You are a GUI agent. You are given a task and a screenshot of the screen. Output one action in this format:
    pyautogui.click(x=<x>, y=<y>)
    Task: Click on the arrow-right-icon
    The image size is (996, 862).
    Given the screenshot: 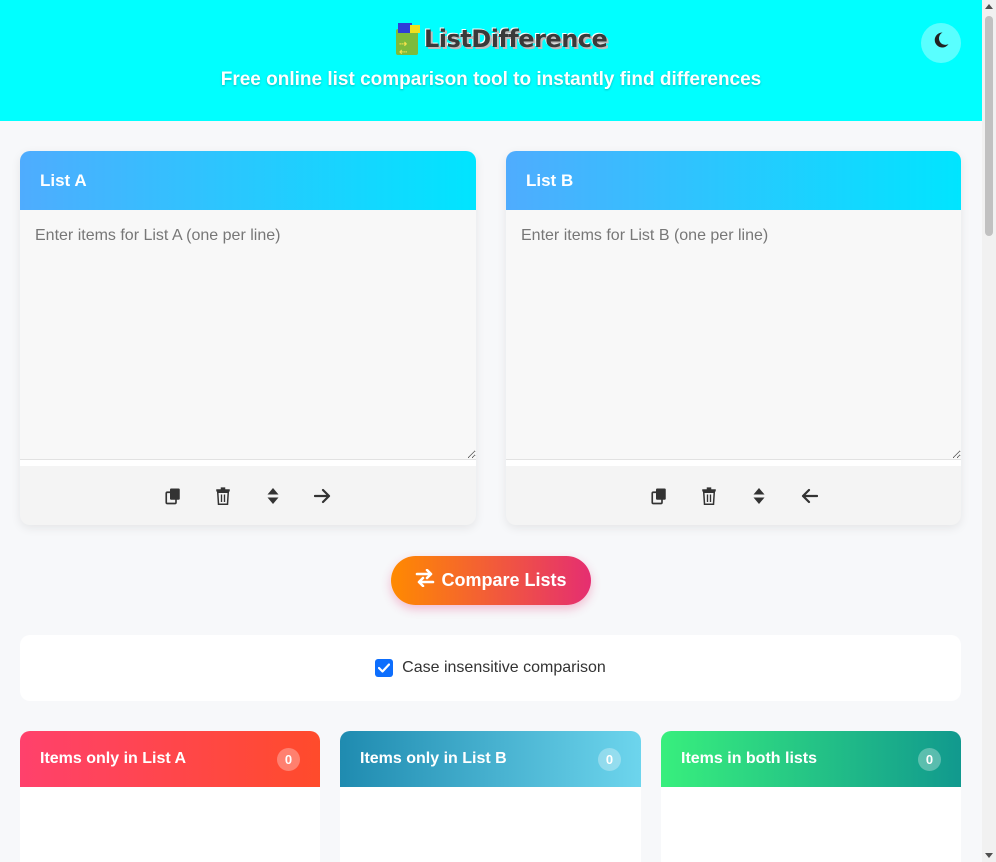 What is the action you would take?
    pyautogui.click(x=323, y=496)
    